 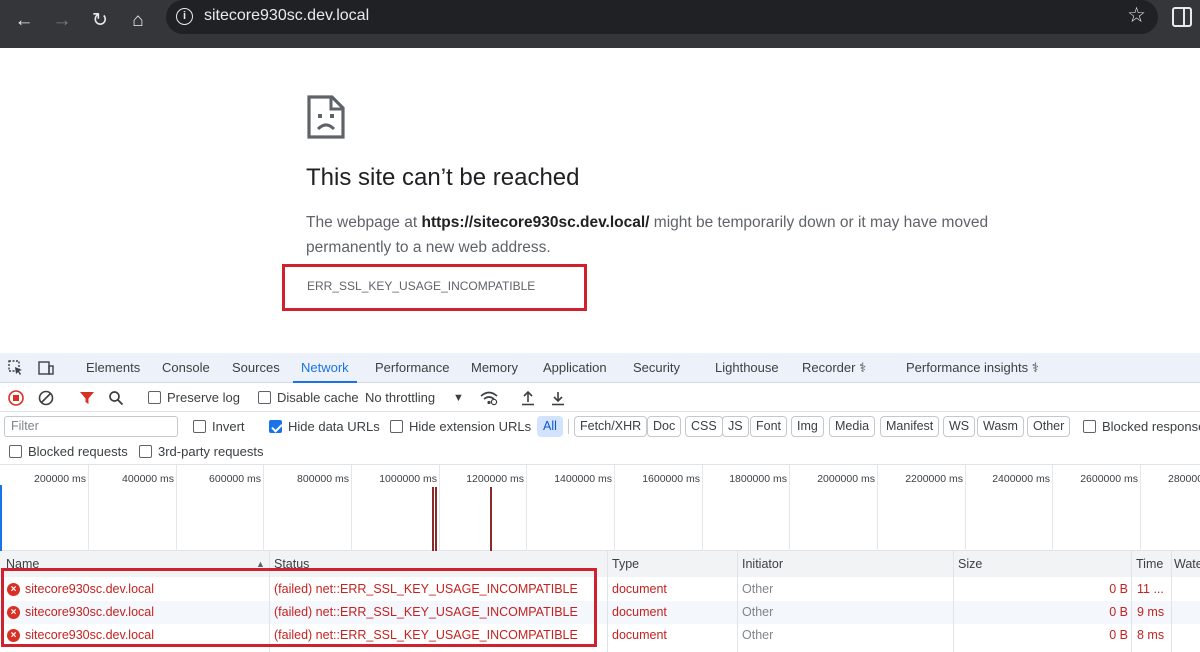 I want to click on forward-icon: →, so click(x=62, y=21).